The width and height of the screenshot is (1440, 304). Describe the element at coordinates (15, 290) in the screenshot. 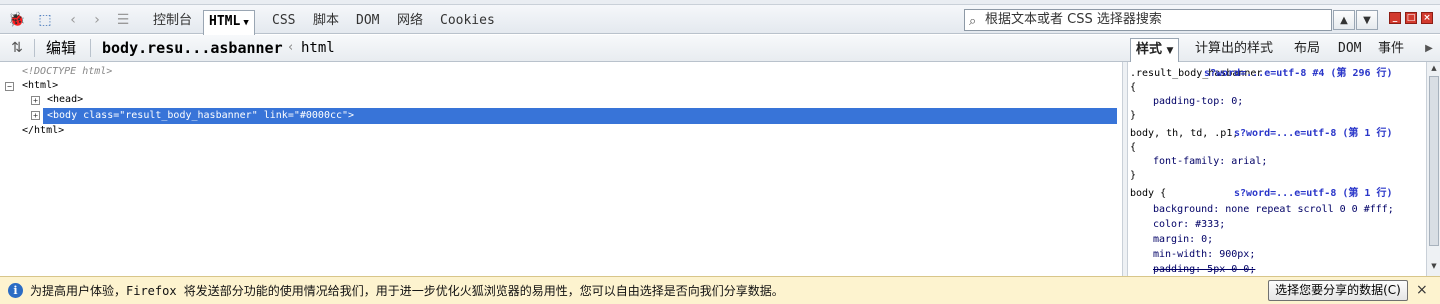

I see `info-icon: i` at that location.